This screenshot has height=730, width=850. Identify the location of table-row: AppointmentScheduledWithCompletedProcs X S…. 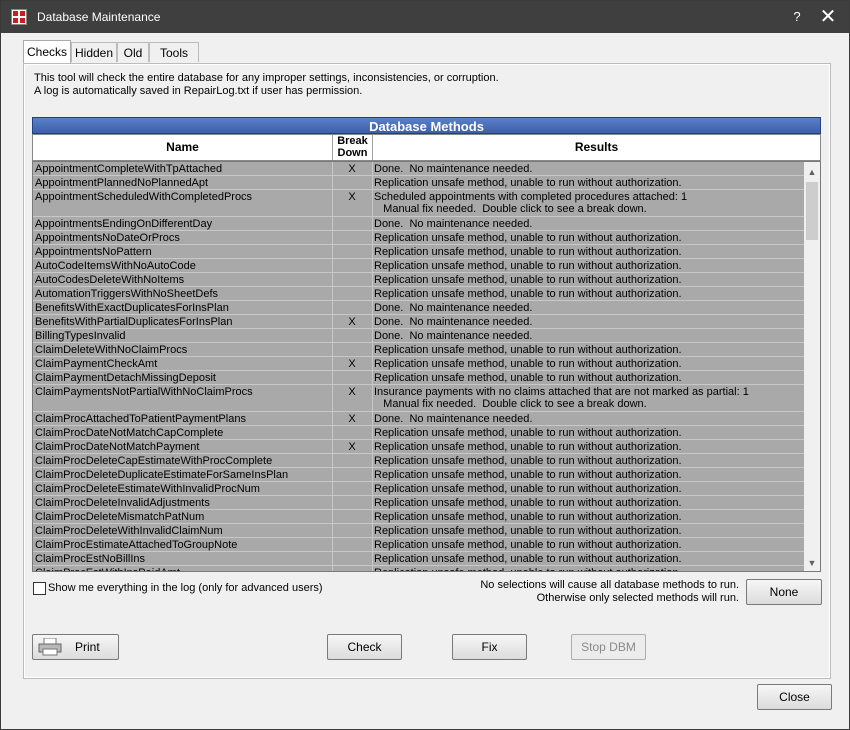
(418, 203).